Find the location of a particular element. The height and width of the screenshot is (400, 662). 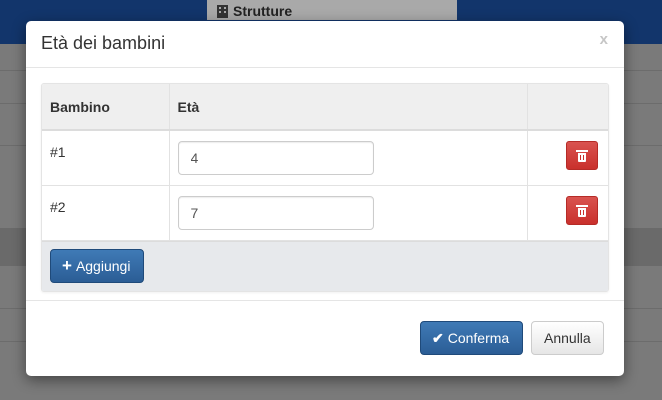

table-header-row: Bambino Età is located at coordinates (325, 107).